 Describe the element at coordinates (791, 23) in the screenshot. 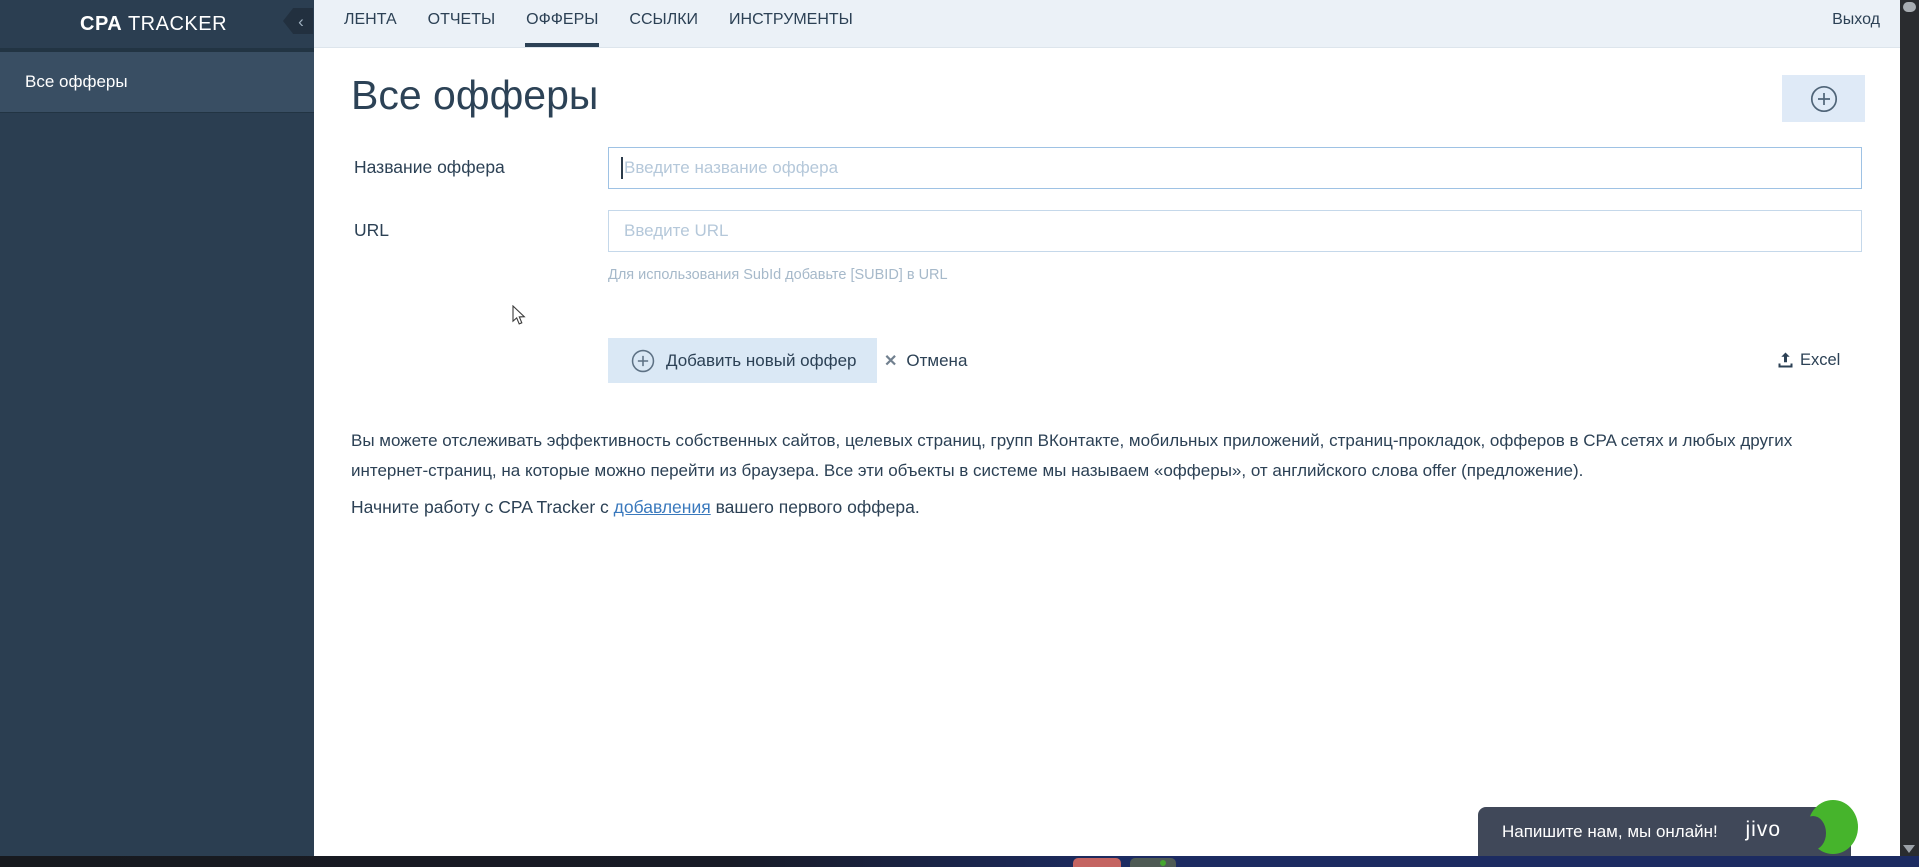

I see `tab-instrumenty: ИНСТРУМЕНТЫ` at that location.